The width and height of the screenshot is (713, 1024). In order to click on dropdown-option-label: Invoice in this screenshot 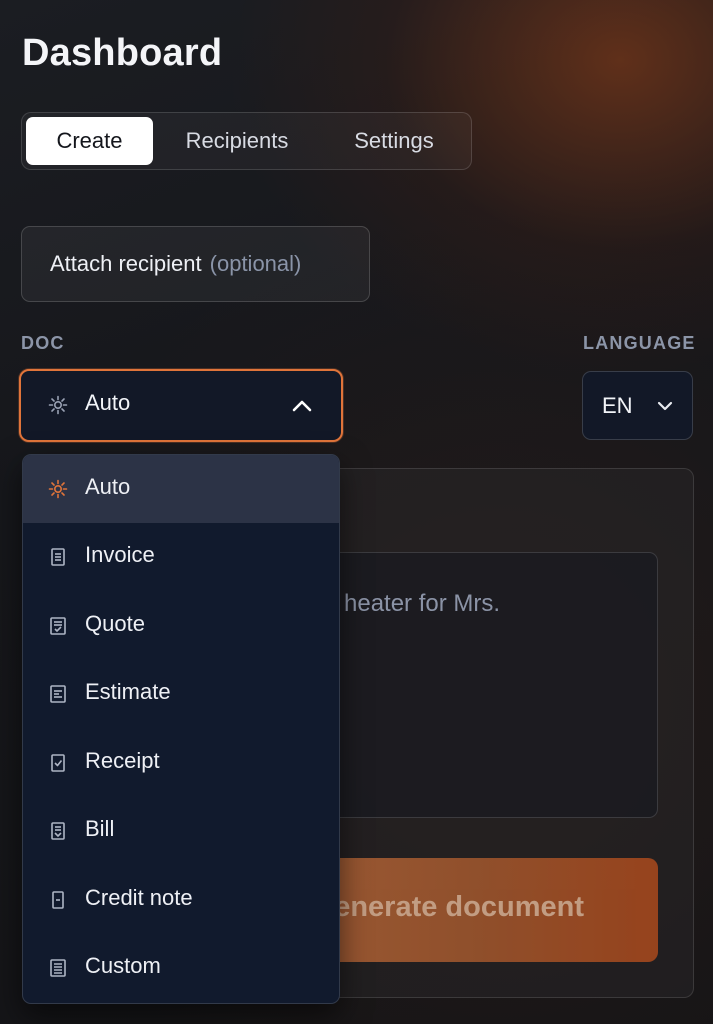, I will do `click(120, 554)`.